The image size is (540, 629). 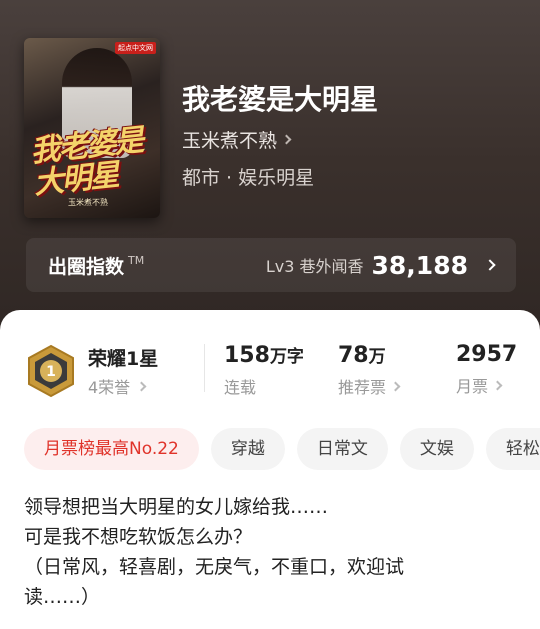 What do you see at coordinates (342, 449) in the screenshot?
I see `tag-item: 日常文` at bounding box center [342, 449].